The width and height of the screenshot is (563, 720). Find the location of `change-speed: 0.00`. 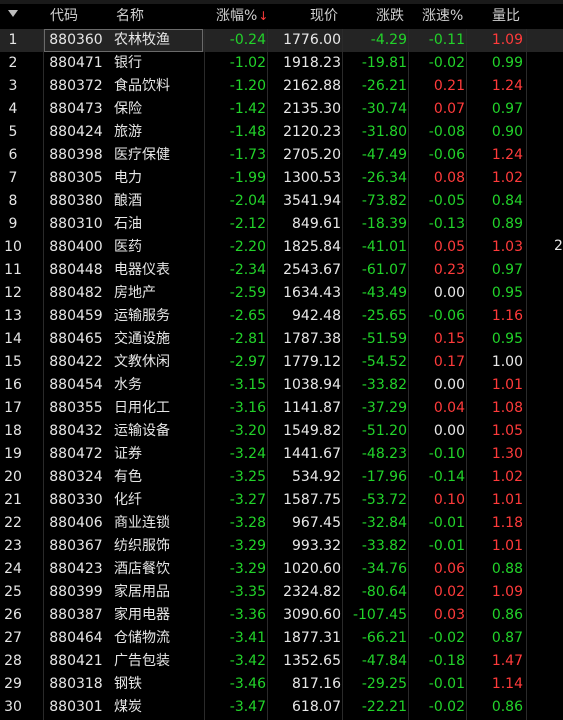

change-speed: 0.00 is located at coordinates (449, 385).